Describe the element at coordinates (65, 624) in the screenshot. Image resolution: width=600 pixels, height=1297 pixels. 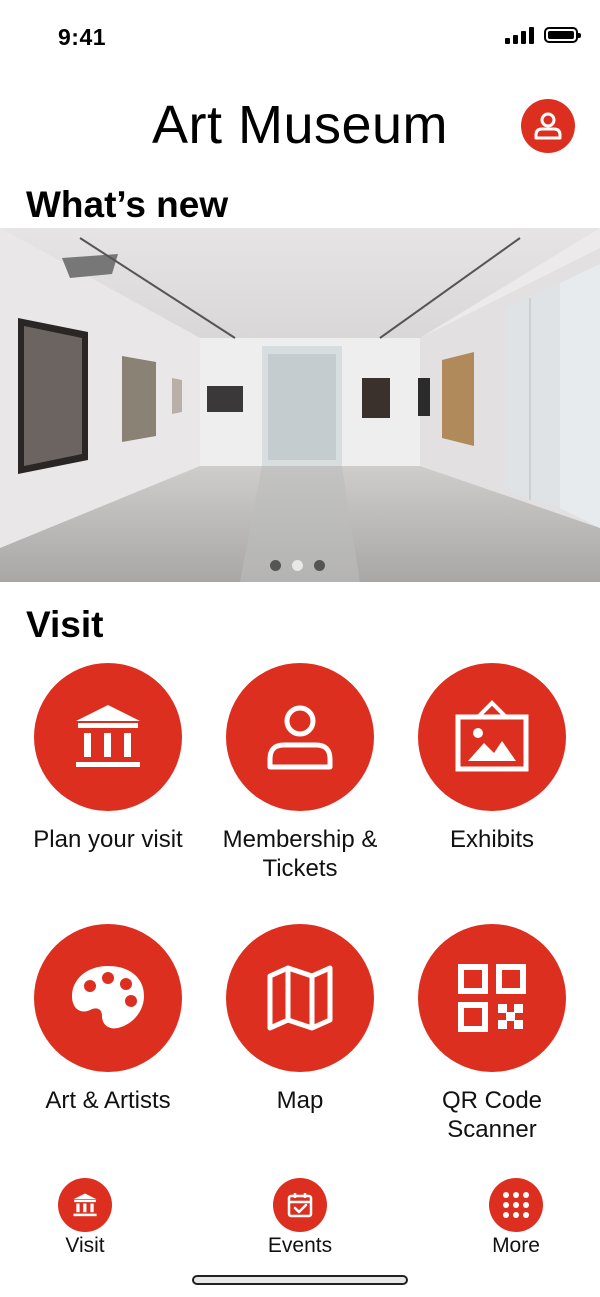
I see `visit-heading: Visit` at that location.